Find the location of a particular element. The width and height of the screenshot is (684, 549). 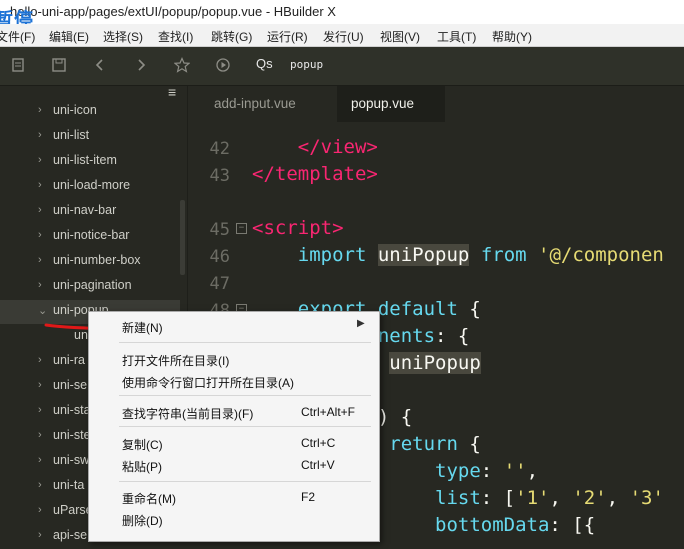

code-token: : [ is located at coordinates (498, 498).